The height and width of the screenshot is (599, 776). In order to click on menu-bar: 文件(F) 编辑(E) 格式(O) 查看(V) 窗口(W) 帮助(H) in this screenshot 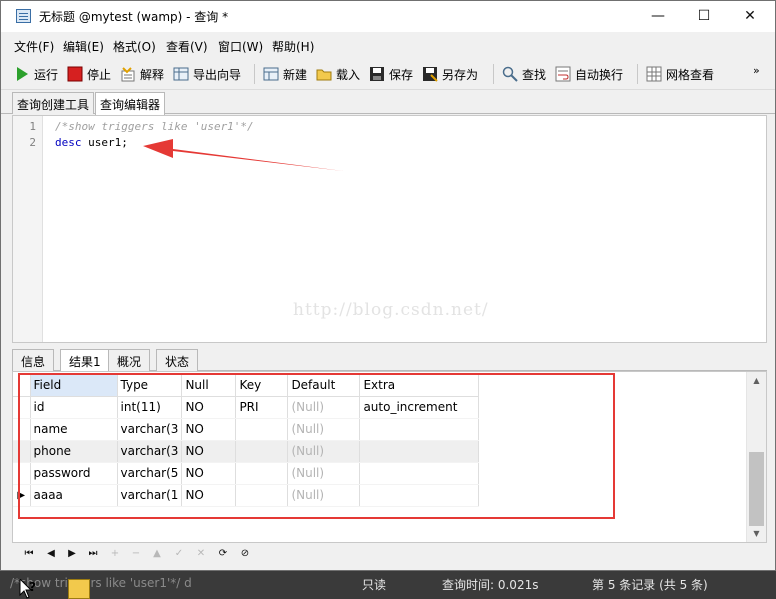, I will do `click(388, 45)`.